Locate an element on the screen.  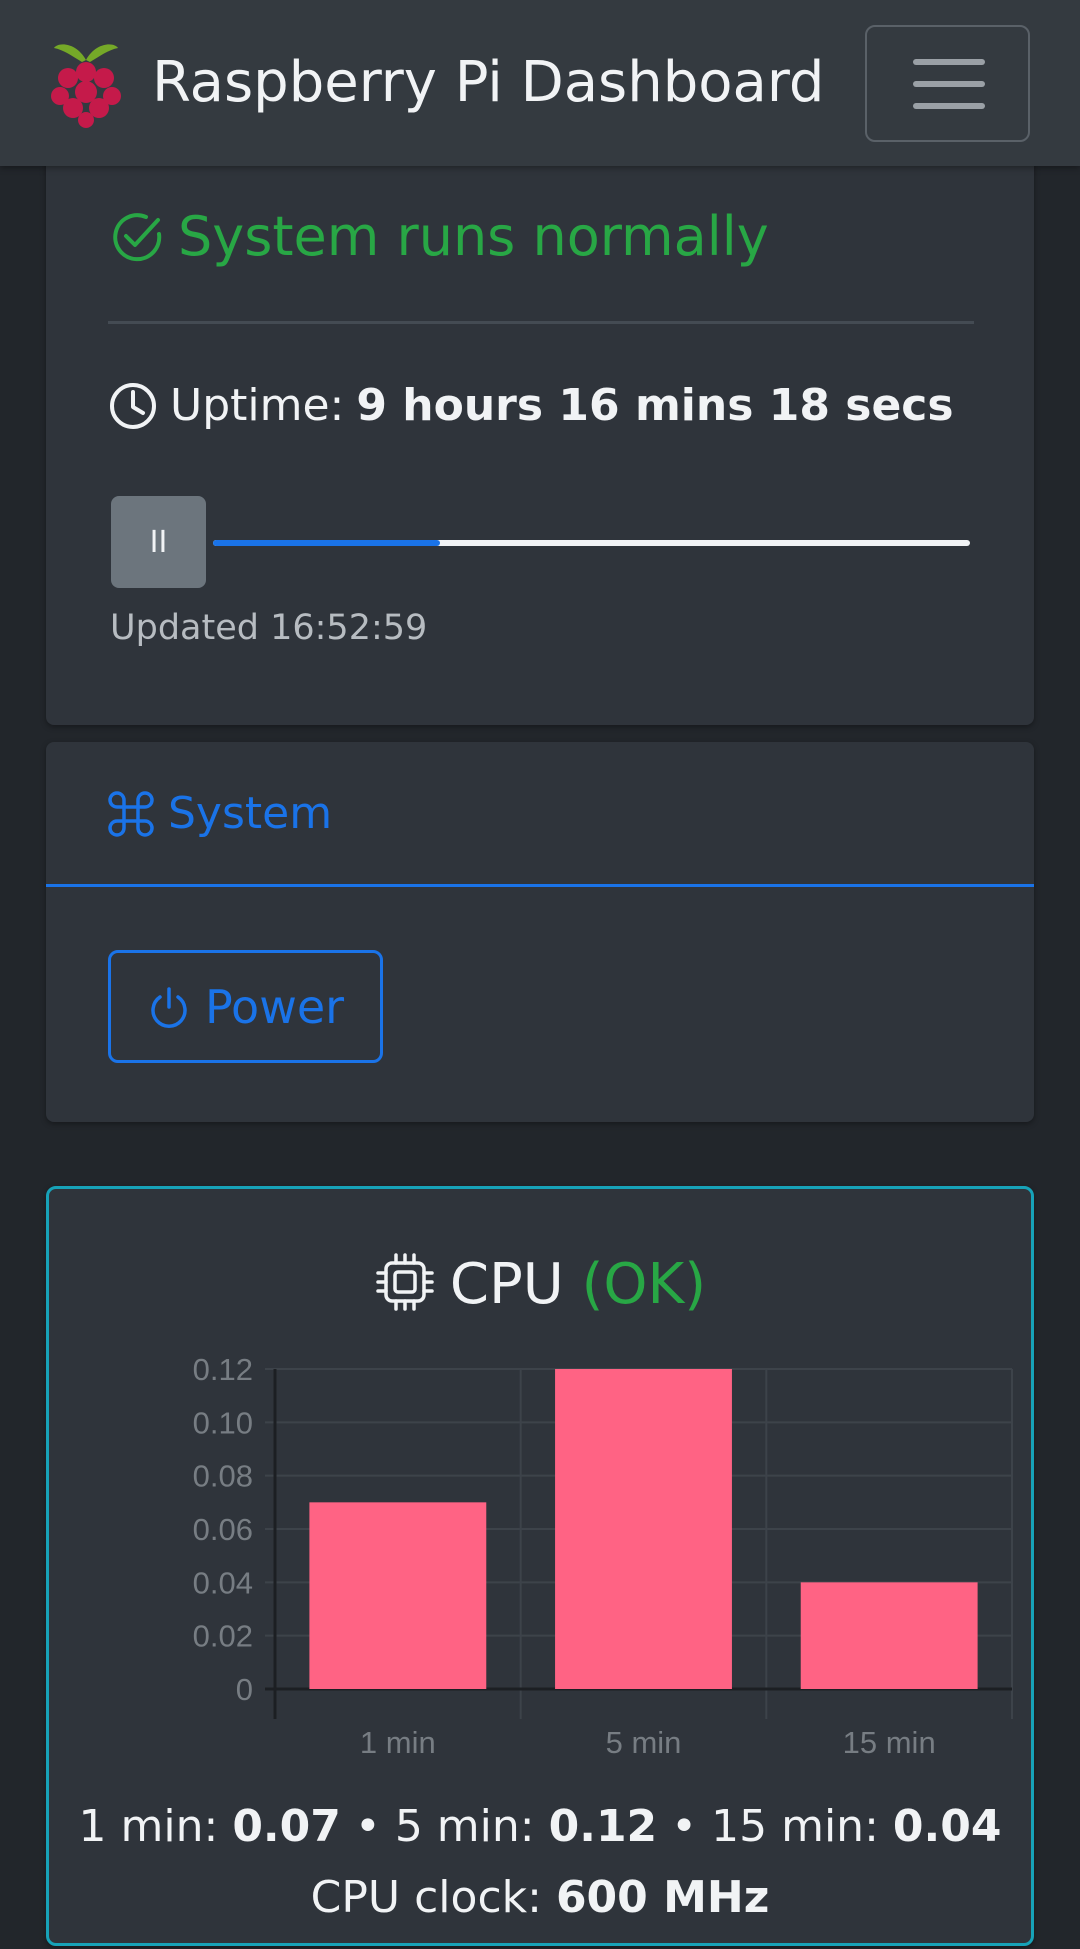
menu-toggle-button is located at coordinates (947, 83).